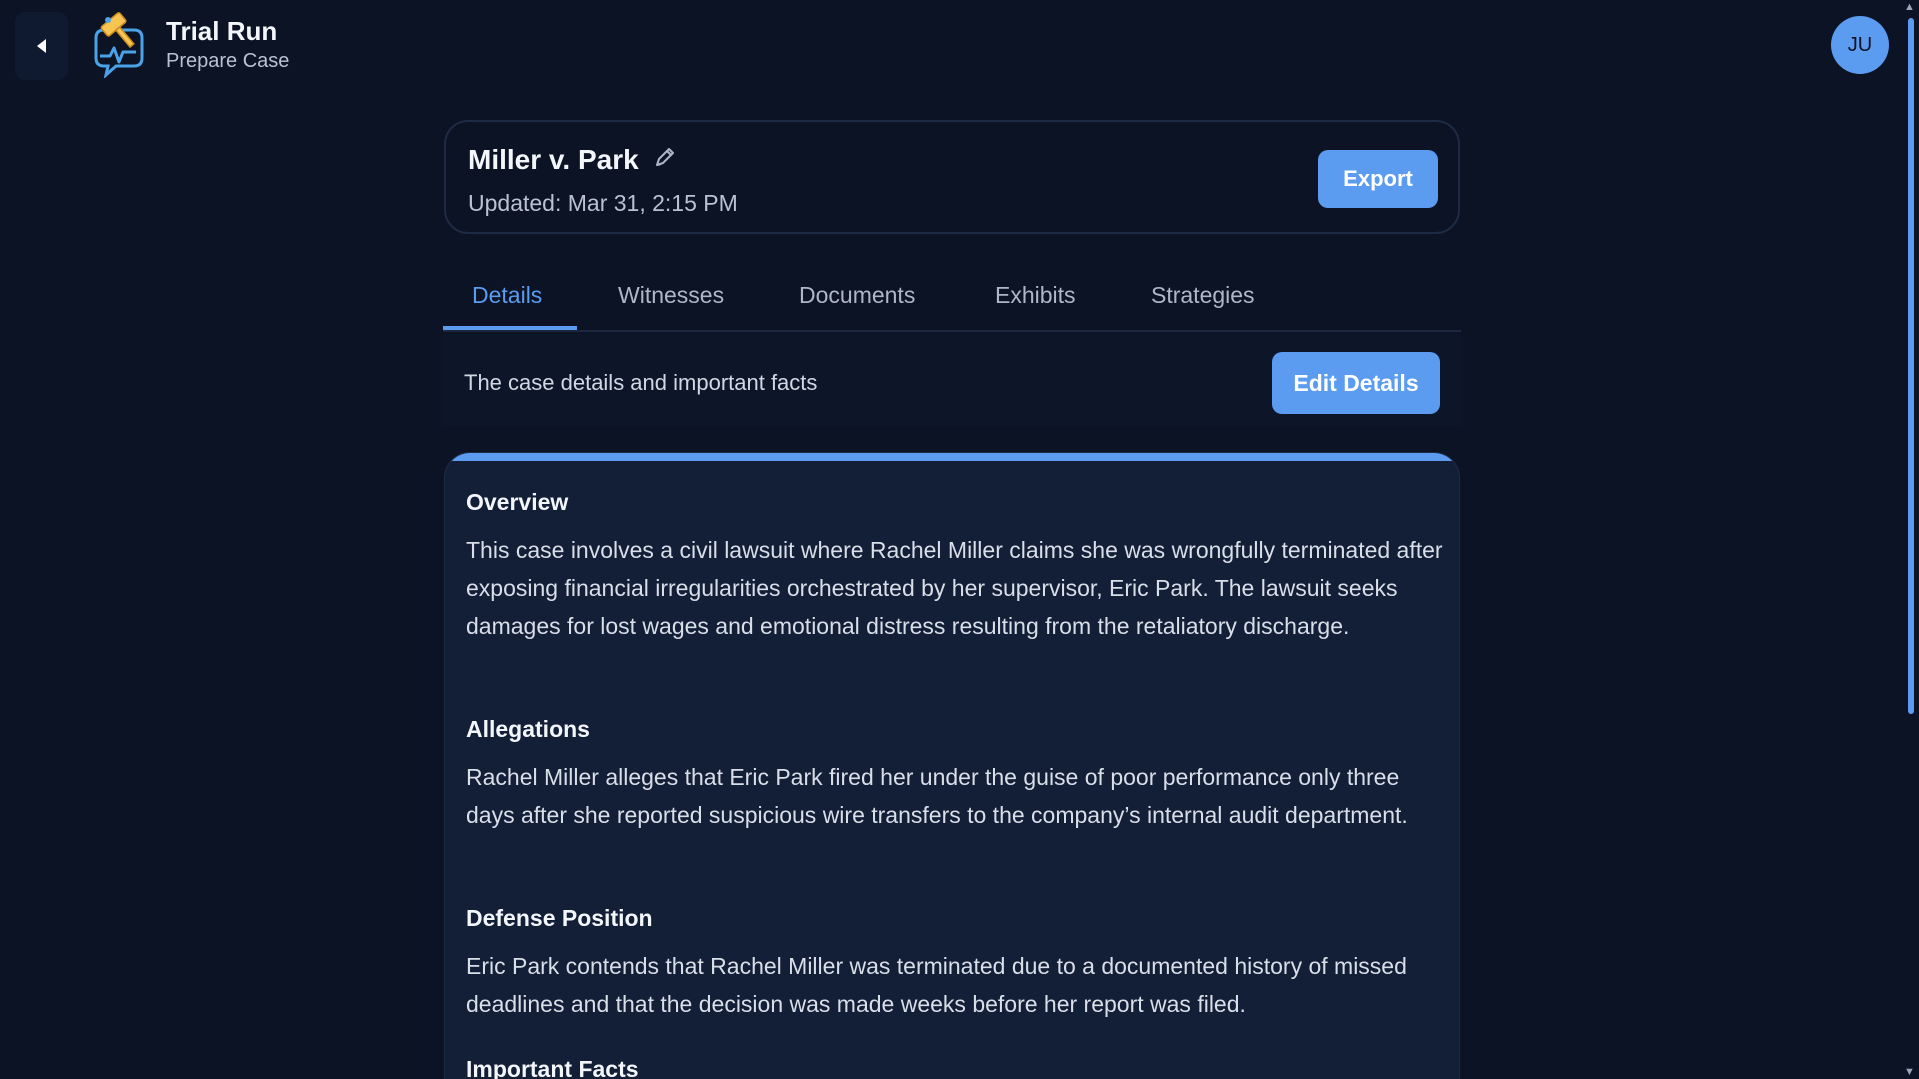  I want to click on card-accent-bar, so click(952, 457).